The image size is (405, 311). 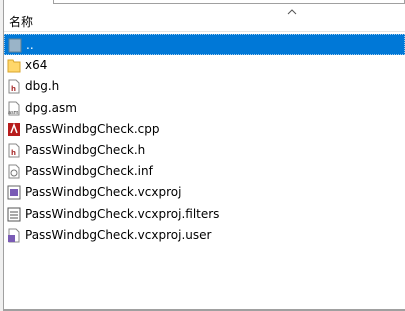 What do you see at coordinates (85, 149) in the screenshot?
I see `file-name: PassWindbgCheck.h` at bounding box center [85, 149].